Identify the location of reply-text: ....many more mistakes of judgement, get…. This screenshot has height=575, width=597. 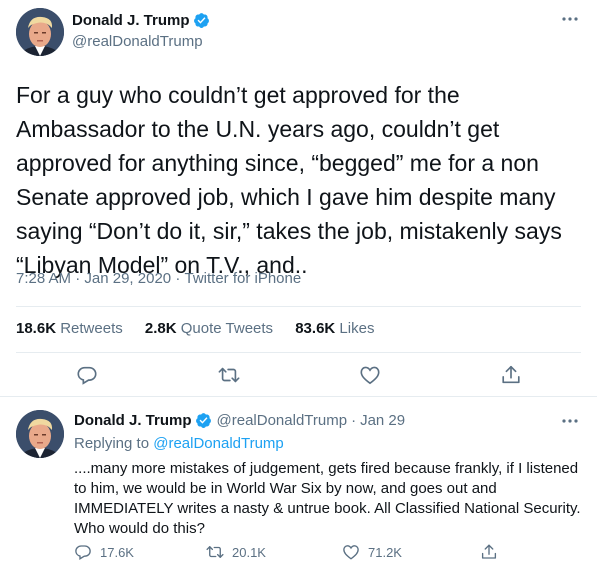
(327, 498).